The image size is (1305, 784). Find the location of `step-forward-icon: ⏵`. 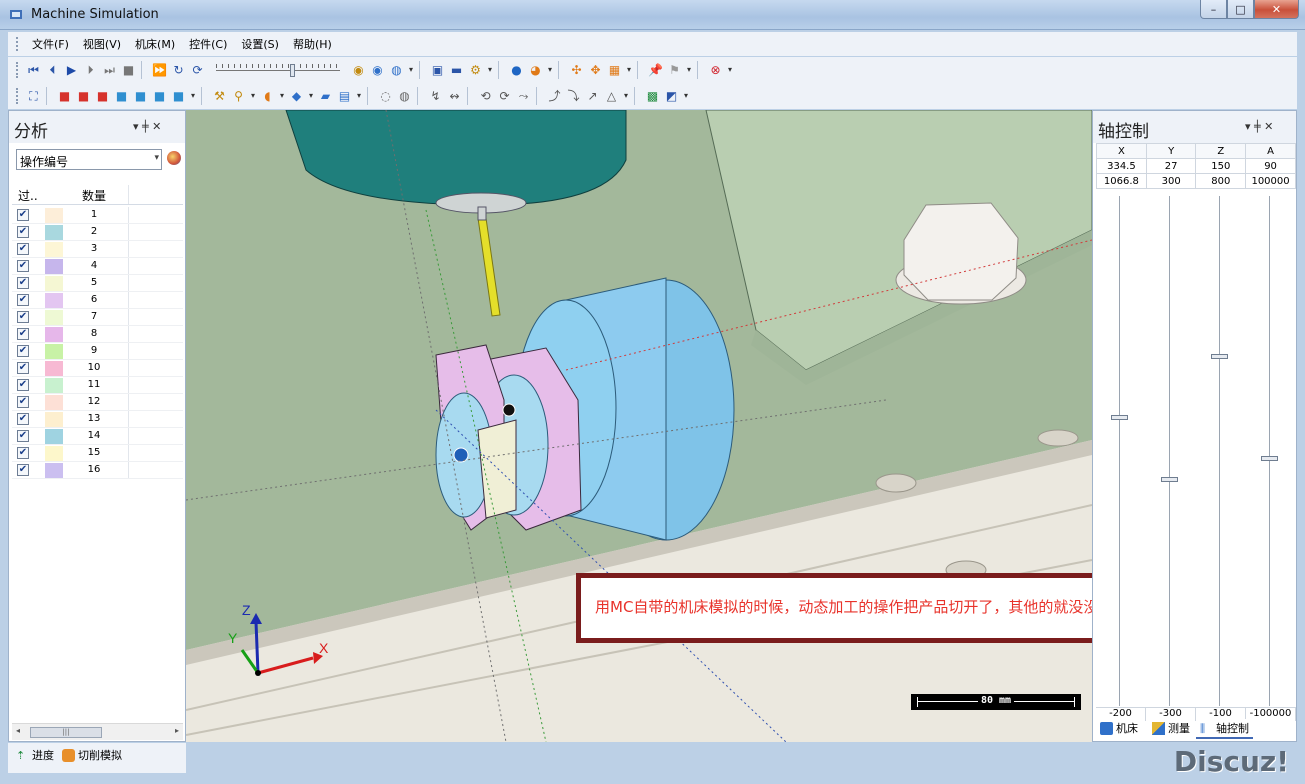

step-forward-icon: ⏵ is located at coordinates (90, 70).